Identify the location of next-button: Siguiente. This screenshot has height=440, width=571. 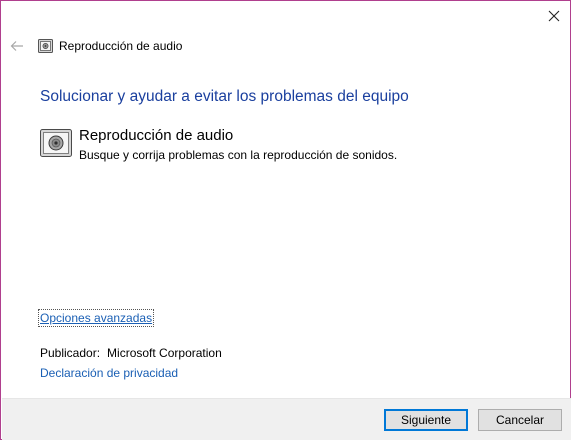
(426, 420).